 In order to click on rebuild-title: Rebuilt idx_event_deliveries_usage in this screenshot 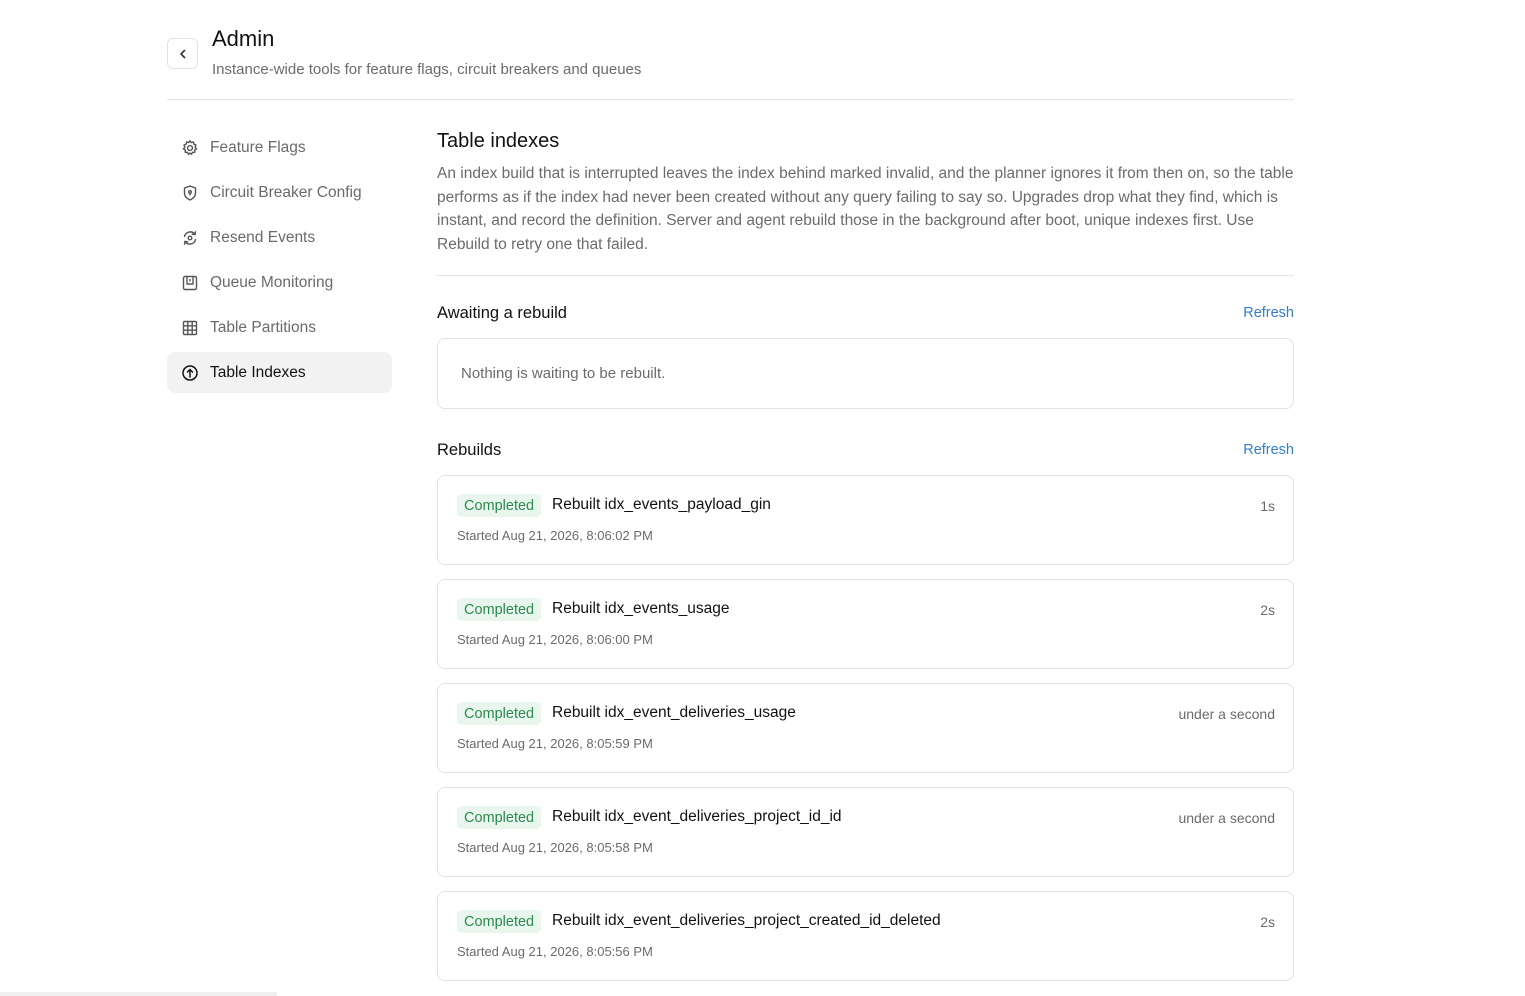, I will do `click(674, 713)`.